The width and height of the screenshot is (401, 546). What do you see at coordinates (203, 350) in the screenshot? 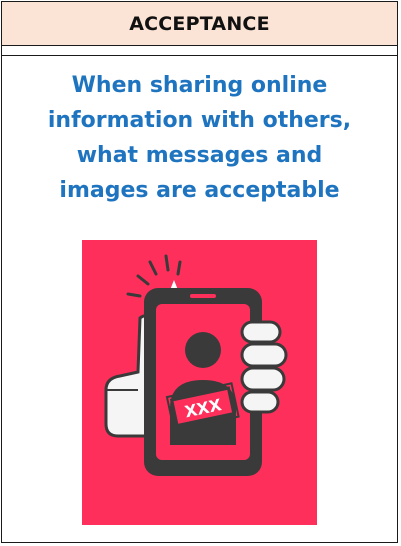
I see `person-head-icon` at bounding box center [203, 350].